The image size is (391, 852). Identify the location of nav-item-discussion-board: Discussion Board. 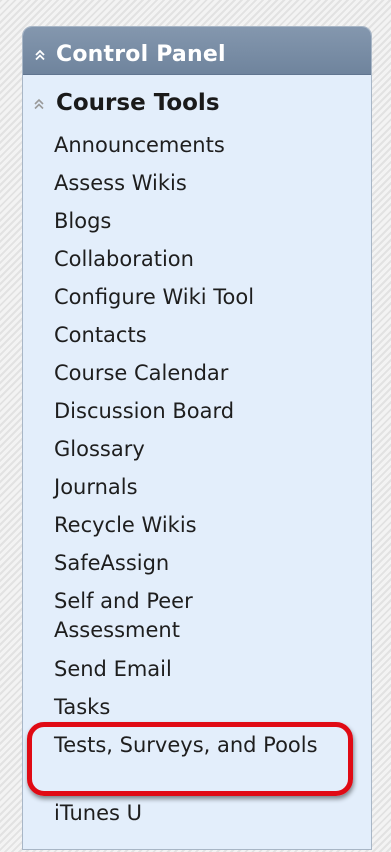
(204, 411).